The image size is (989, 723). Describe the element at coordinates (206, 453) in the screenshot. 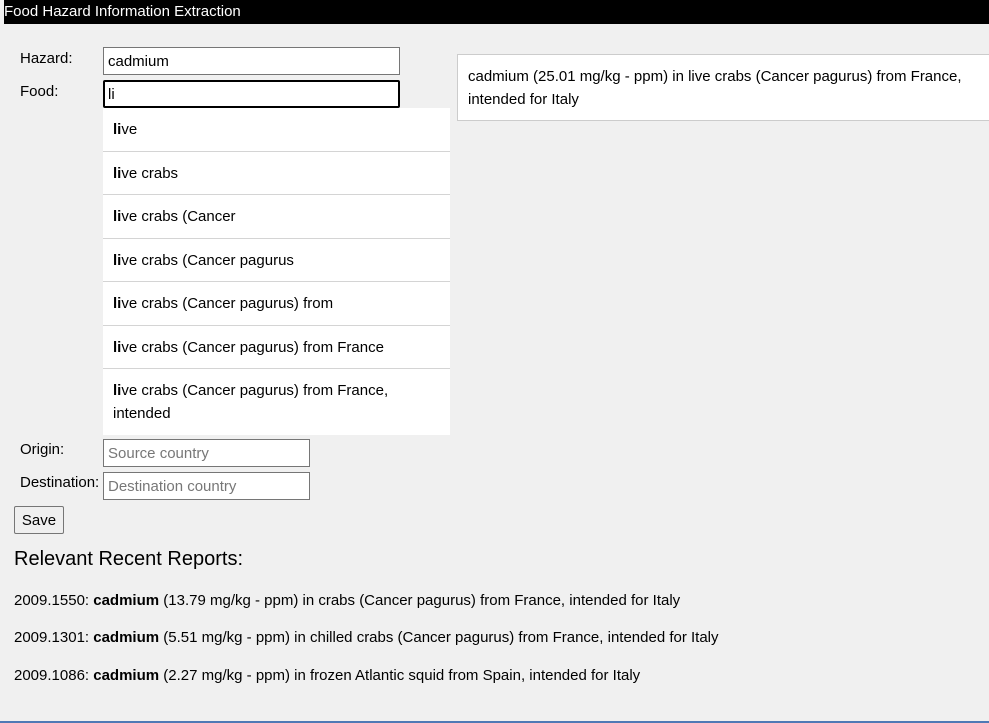

I see `origin-input` at that location.